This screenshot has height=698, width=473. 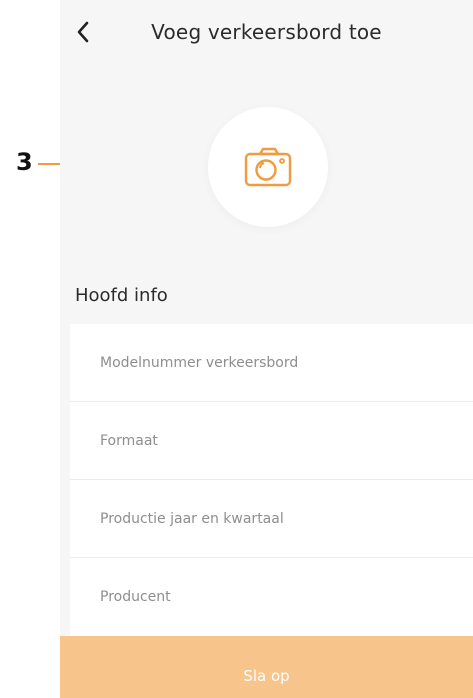 I want to click on field-manufacturer, so click(x=271, y=597).